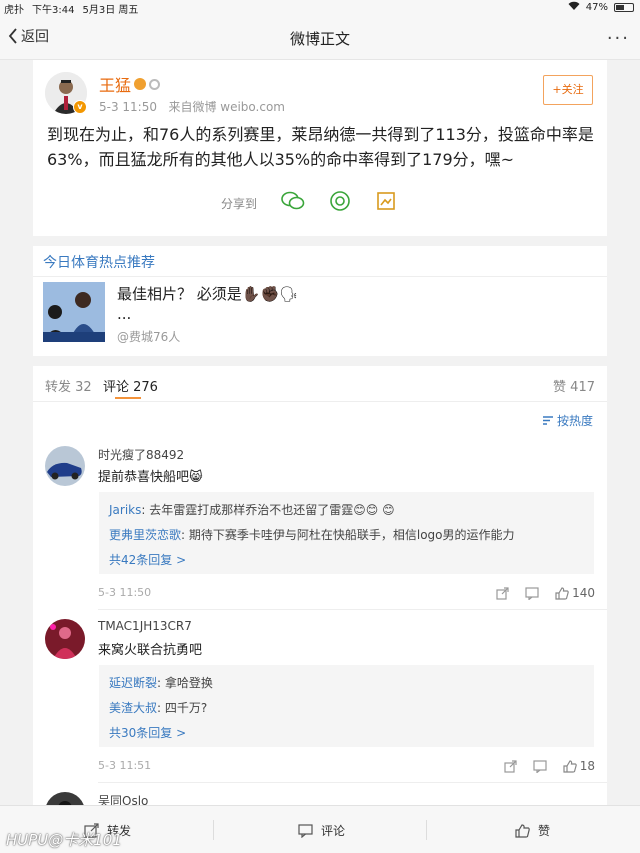 The width and height of the screenshot is (640, 853). Describe the element at coordinates (128, 107) in the screenshot. I see `post-time: 5-3 11:50` at that location.